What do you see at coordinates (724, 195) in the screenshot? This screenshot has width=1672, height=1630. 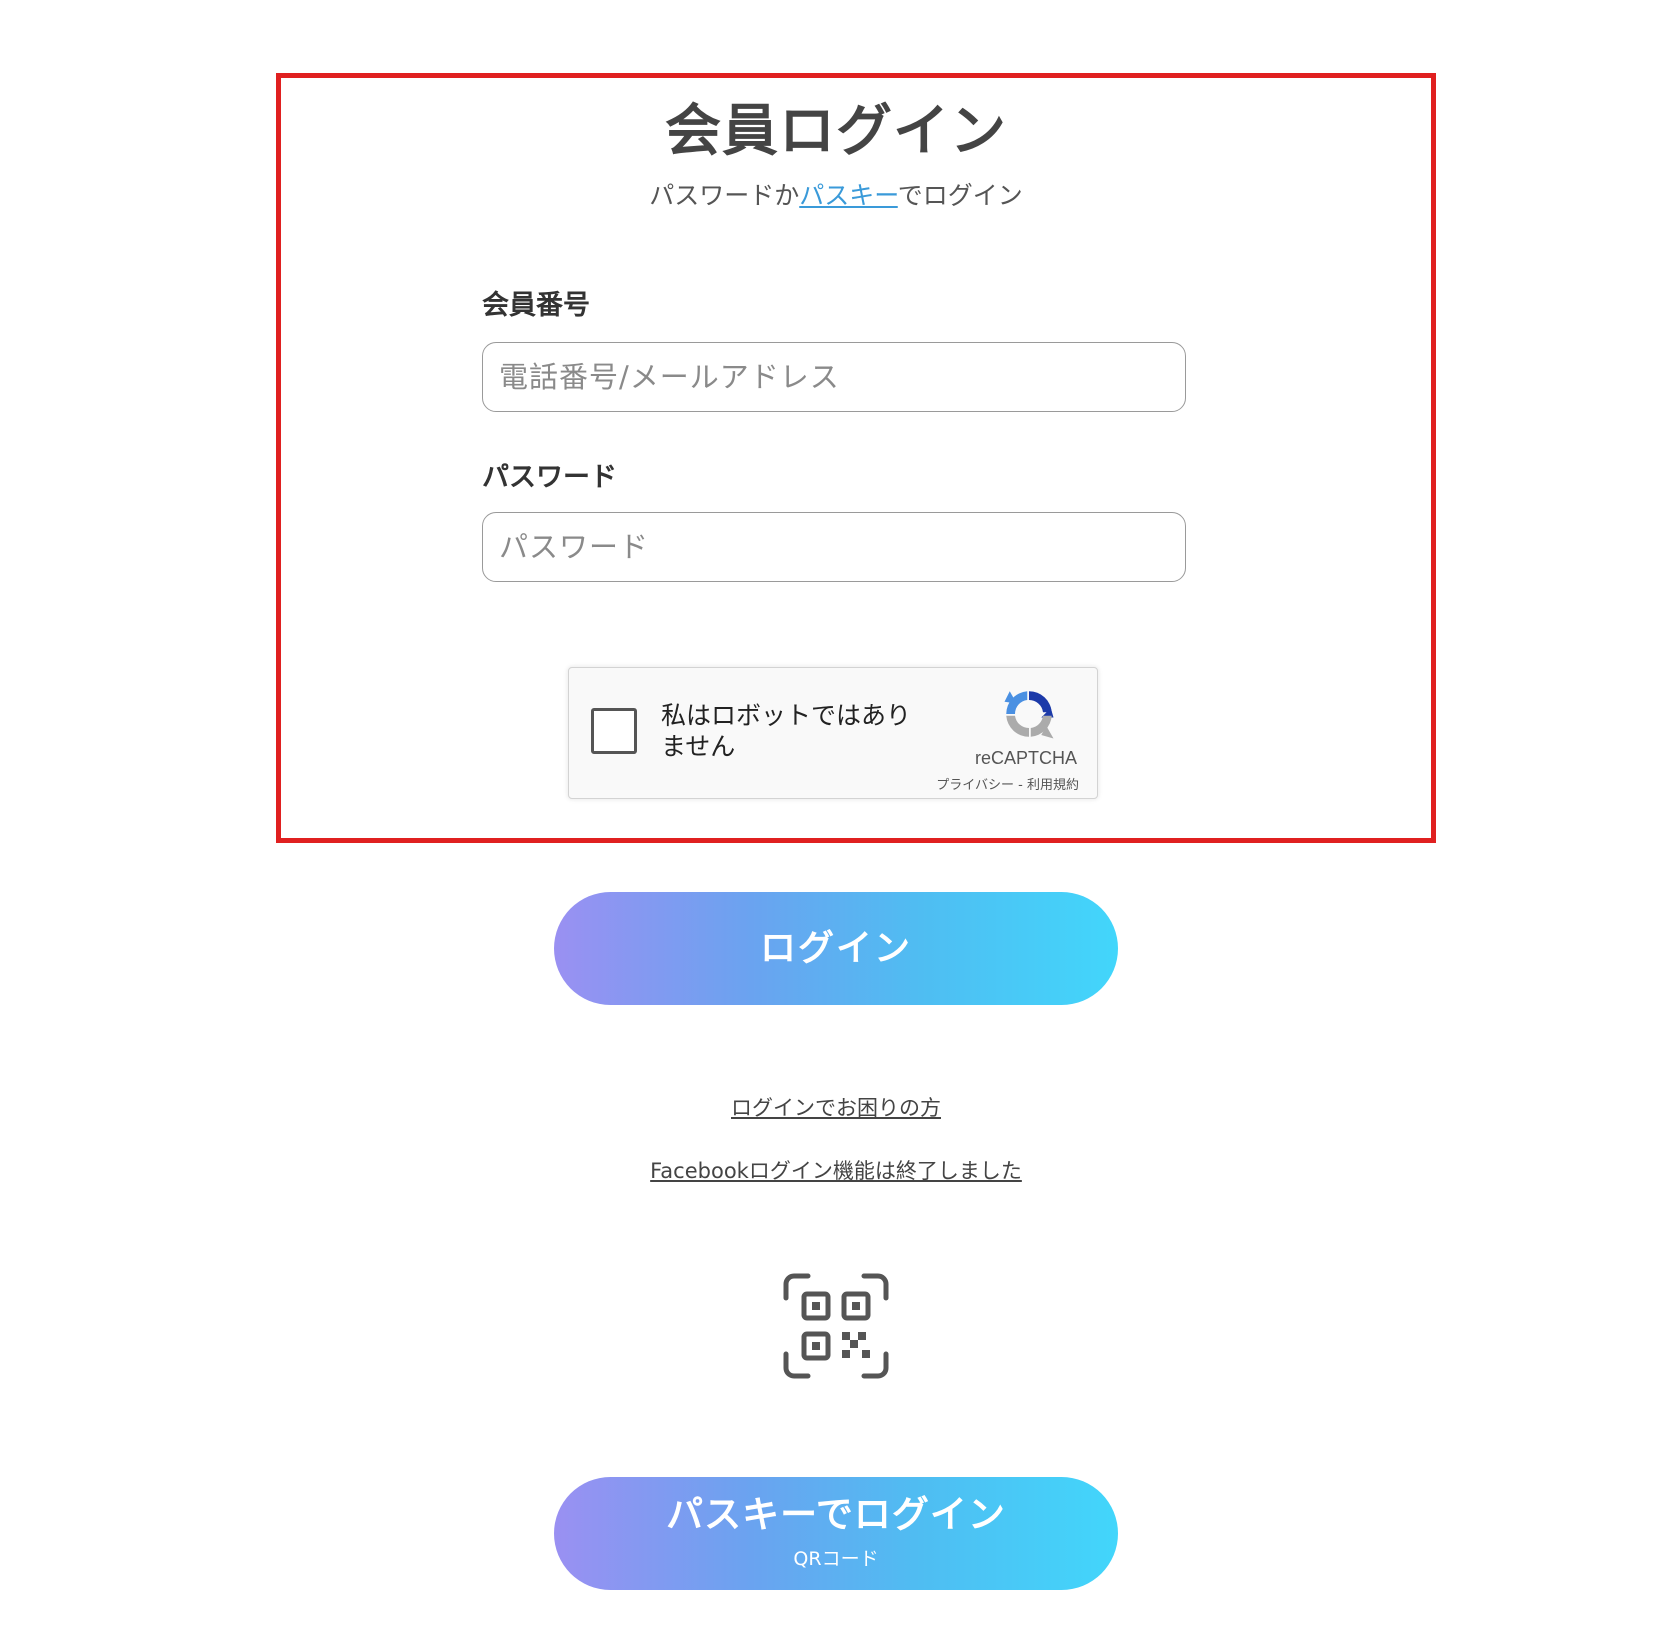 I see `subtitle-prefix: パスワードか` at bounding box center [724, 195].